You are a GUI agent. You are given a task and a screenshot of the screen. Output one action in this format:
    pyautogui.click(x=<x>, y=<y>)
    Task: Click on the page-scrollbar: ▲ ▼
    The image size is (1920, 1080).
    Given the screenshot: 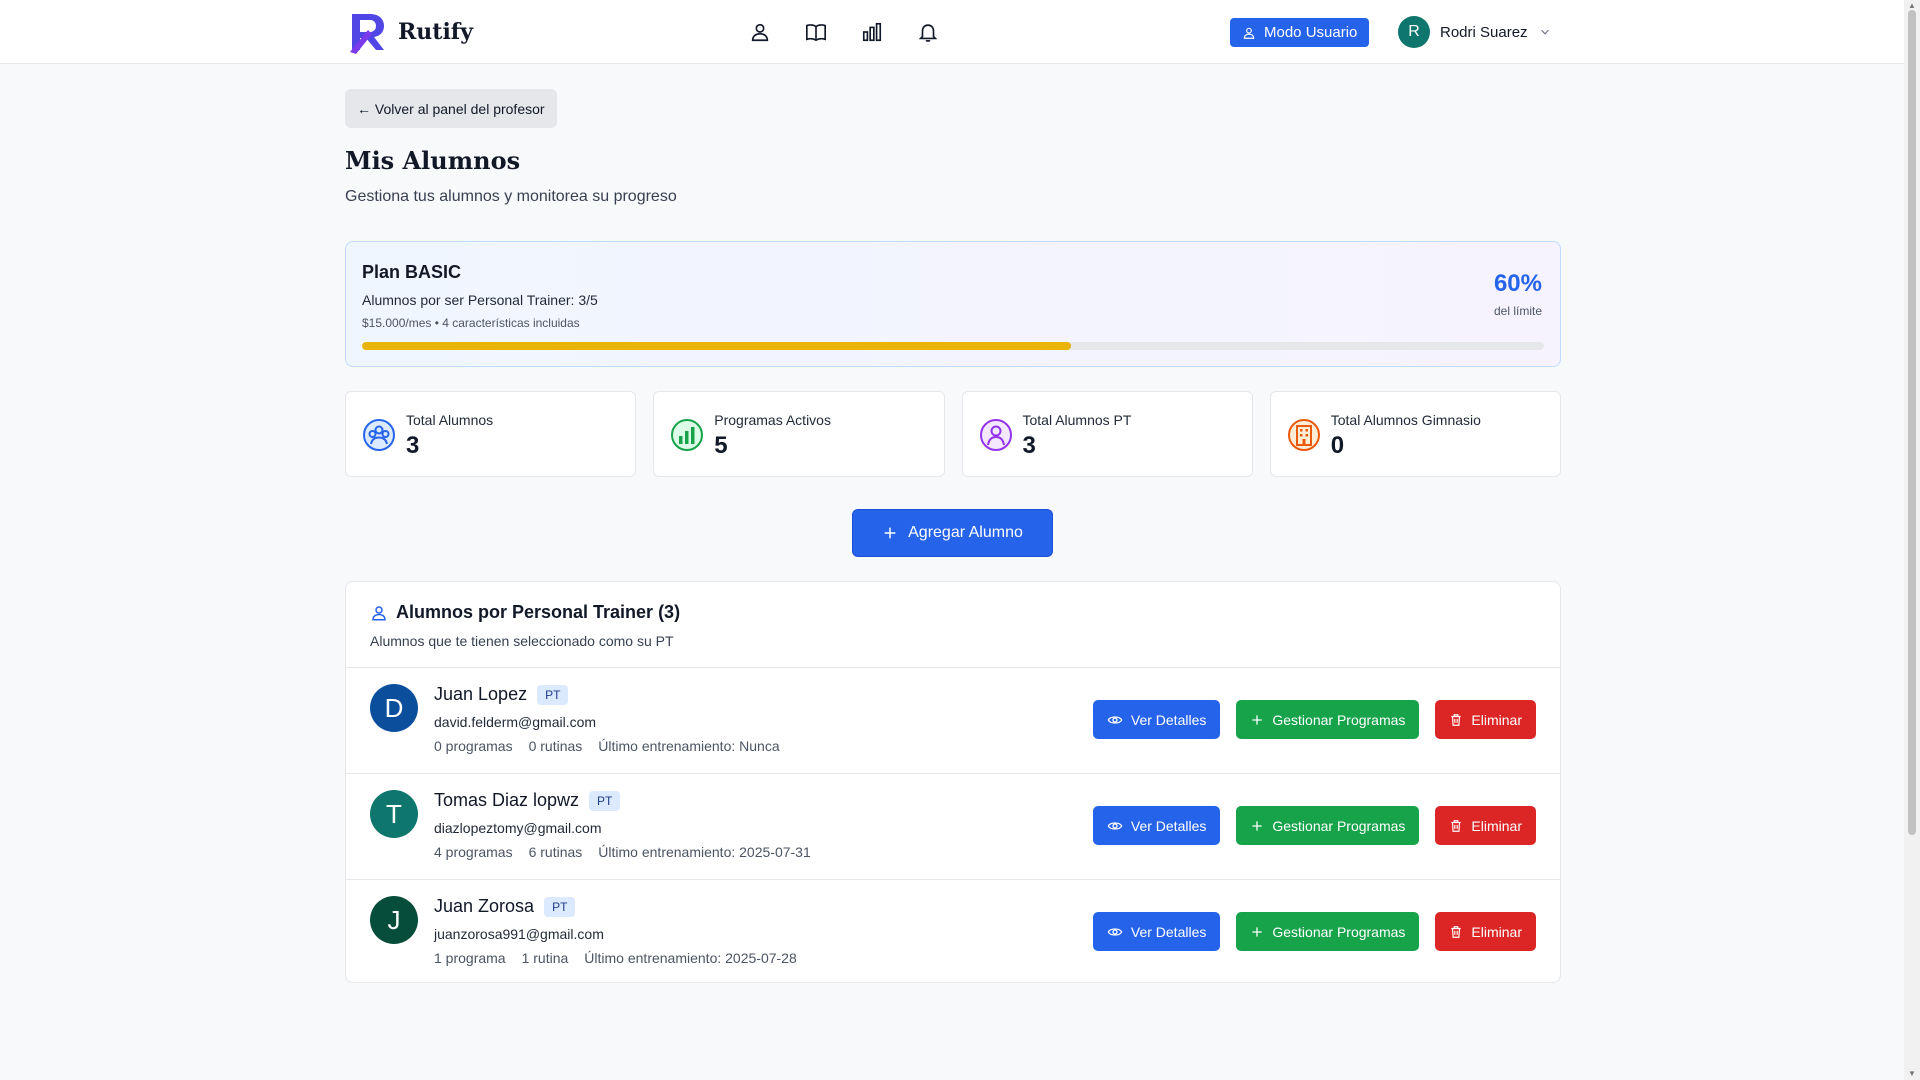 What is the action you would take?
    pyautogui.click(x=1912, y=540)
    